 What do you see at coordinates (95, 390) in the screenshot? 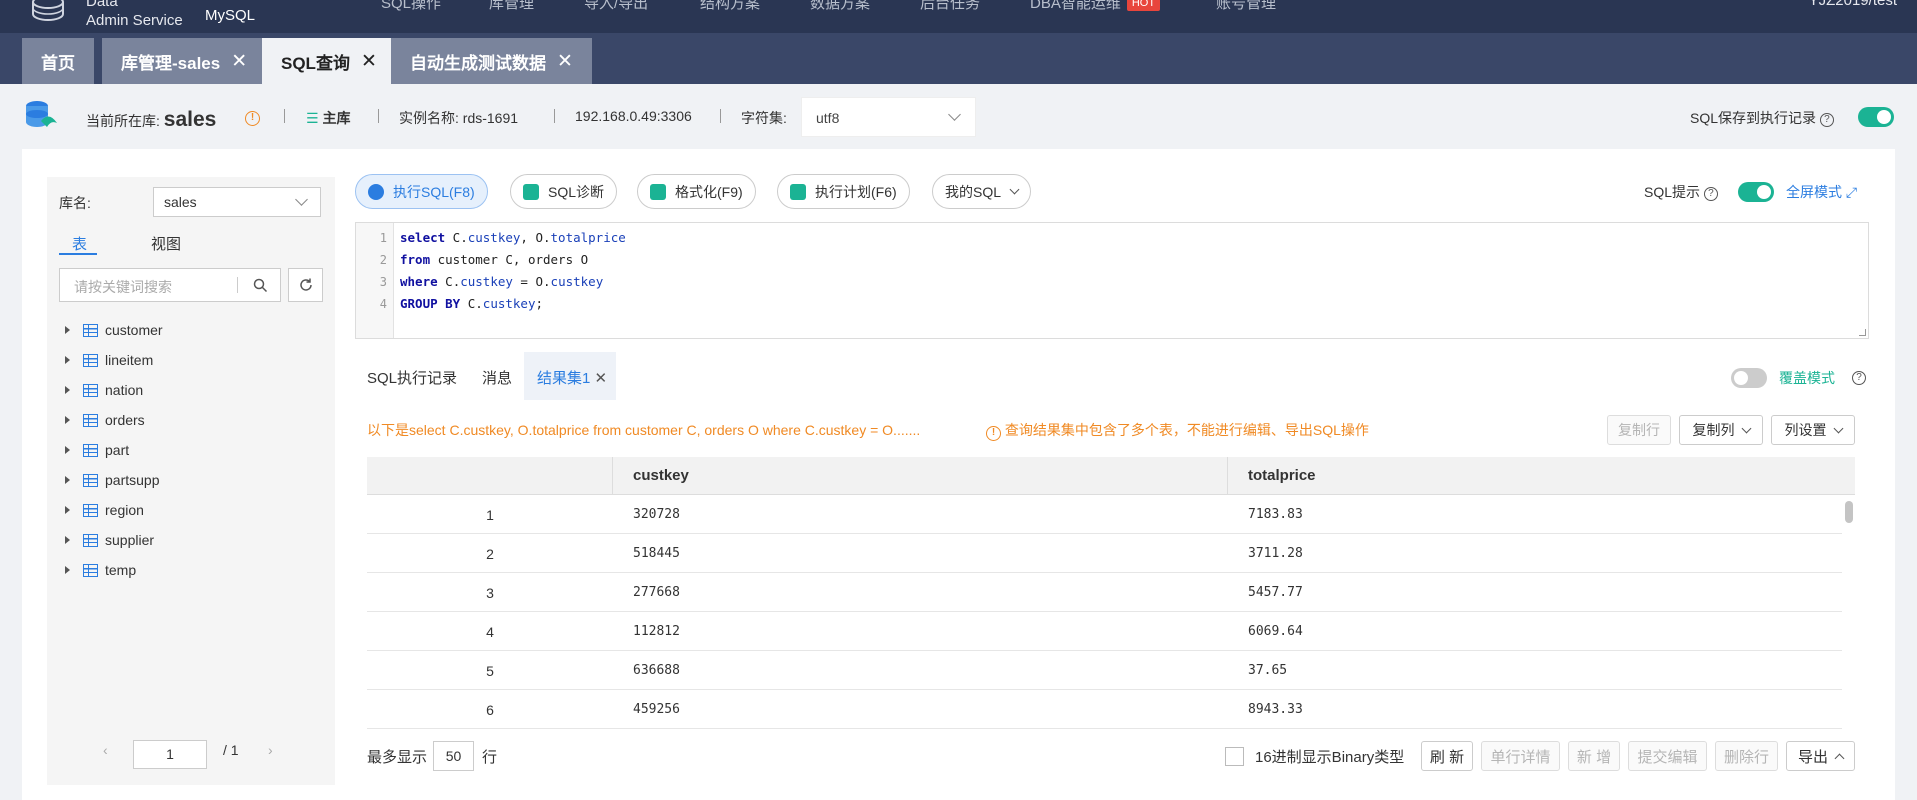
I see `tree-item-nation: nation` at bounding box center [95, 390].